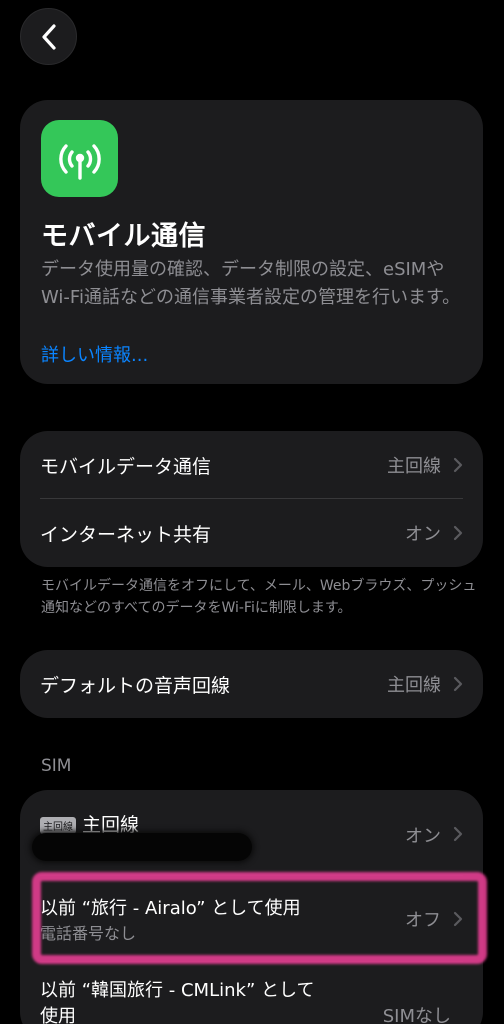  What do you see at coordinates (56, 766) in the screenshot?
I see `sim-section-header: SIM` at bounding box center [56, 766].